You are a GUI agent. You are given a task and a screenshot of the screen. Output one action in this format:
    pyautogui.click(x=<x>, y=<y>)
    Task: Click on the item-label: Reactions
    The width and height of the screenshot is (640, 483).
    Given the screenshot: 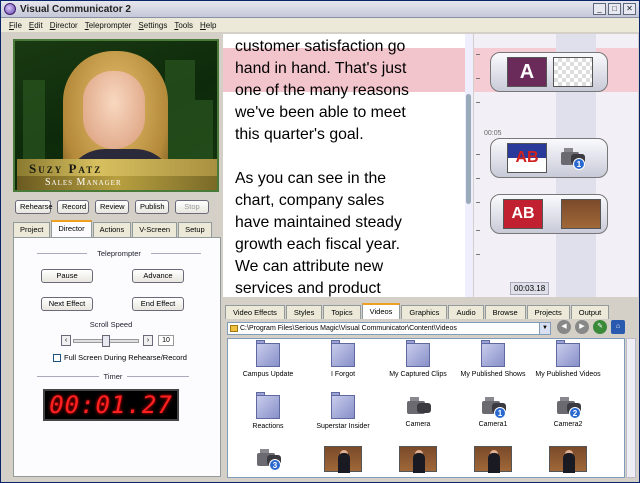 What is the action you would take?
    pyautogui.click(x=268, y=426)
    